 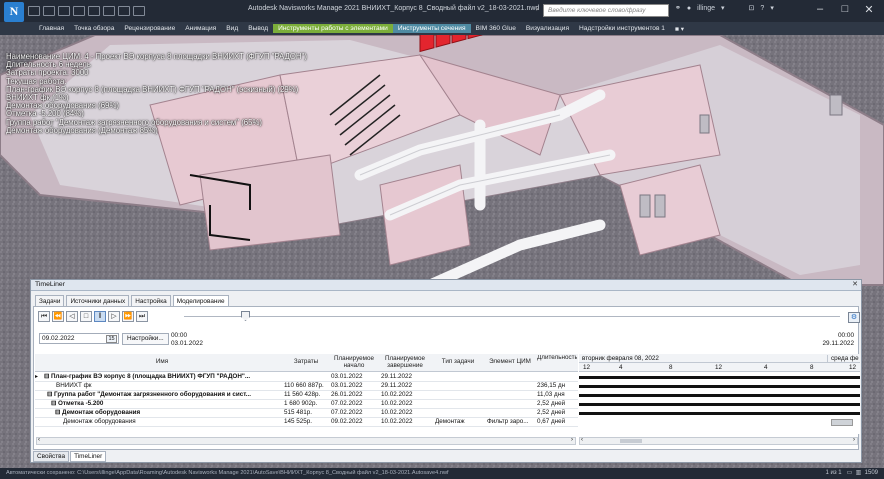 What do you see at coordinates (51, 28) in the screenshot?
I see `tab-home: Главная` at bounding box center [51, 28].